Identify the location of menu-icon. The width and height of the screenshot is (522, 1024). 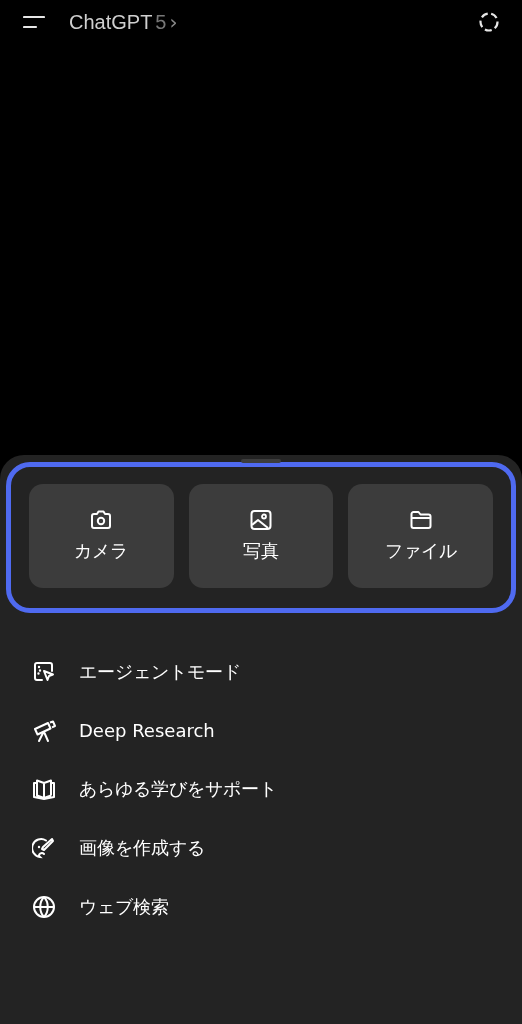
(34, 22).